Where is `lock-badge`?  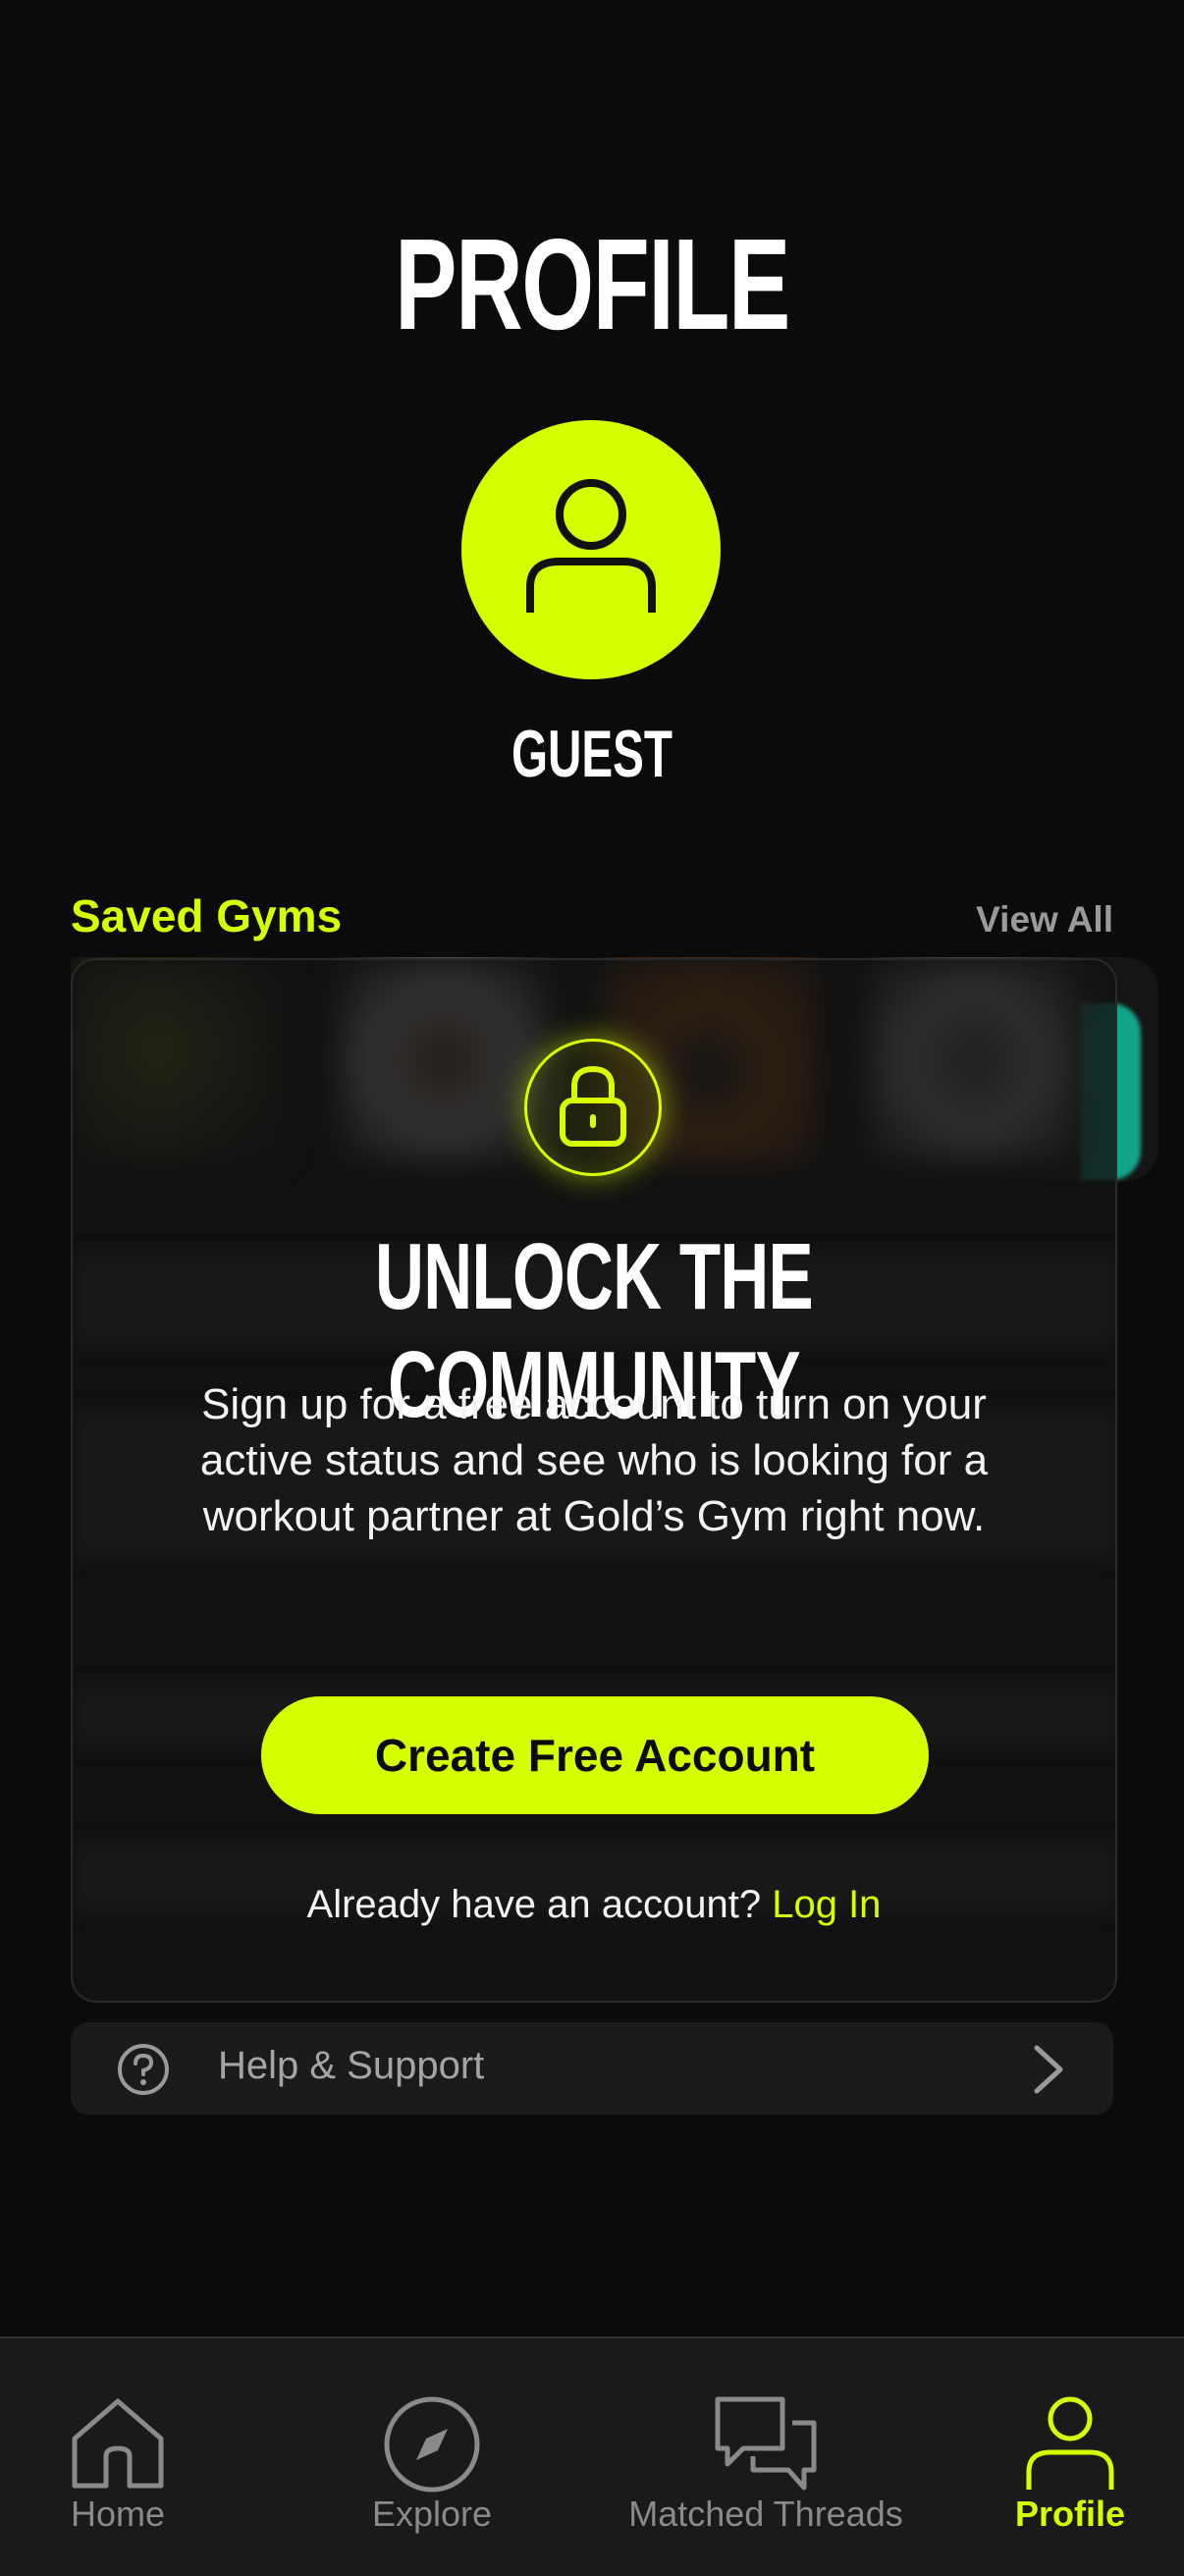
lock-badge is located at coordinates (593, 1107).